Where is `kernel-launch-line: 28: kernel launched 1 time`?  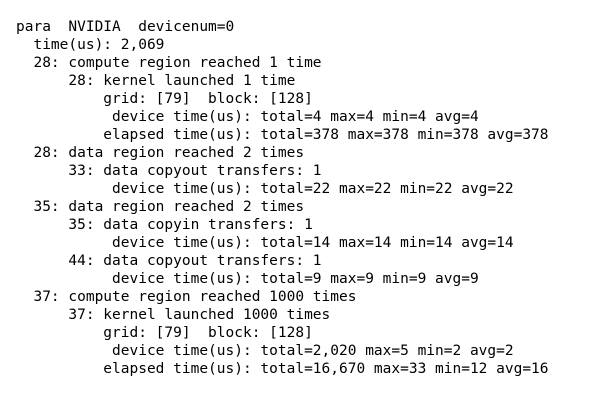
kernel-launch-line: 28: kernel launched 1 time is located at coordinates (156, 81).